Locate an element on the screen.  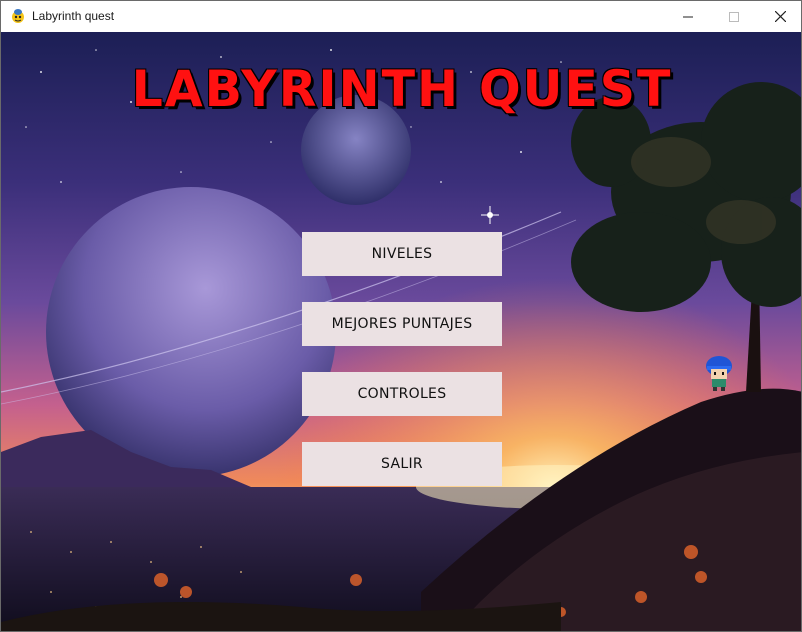
maximize-button is located at coordinates (734, 16).